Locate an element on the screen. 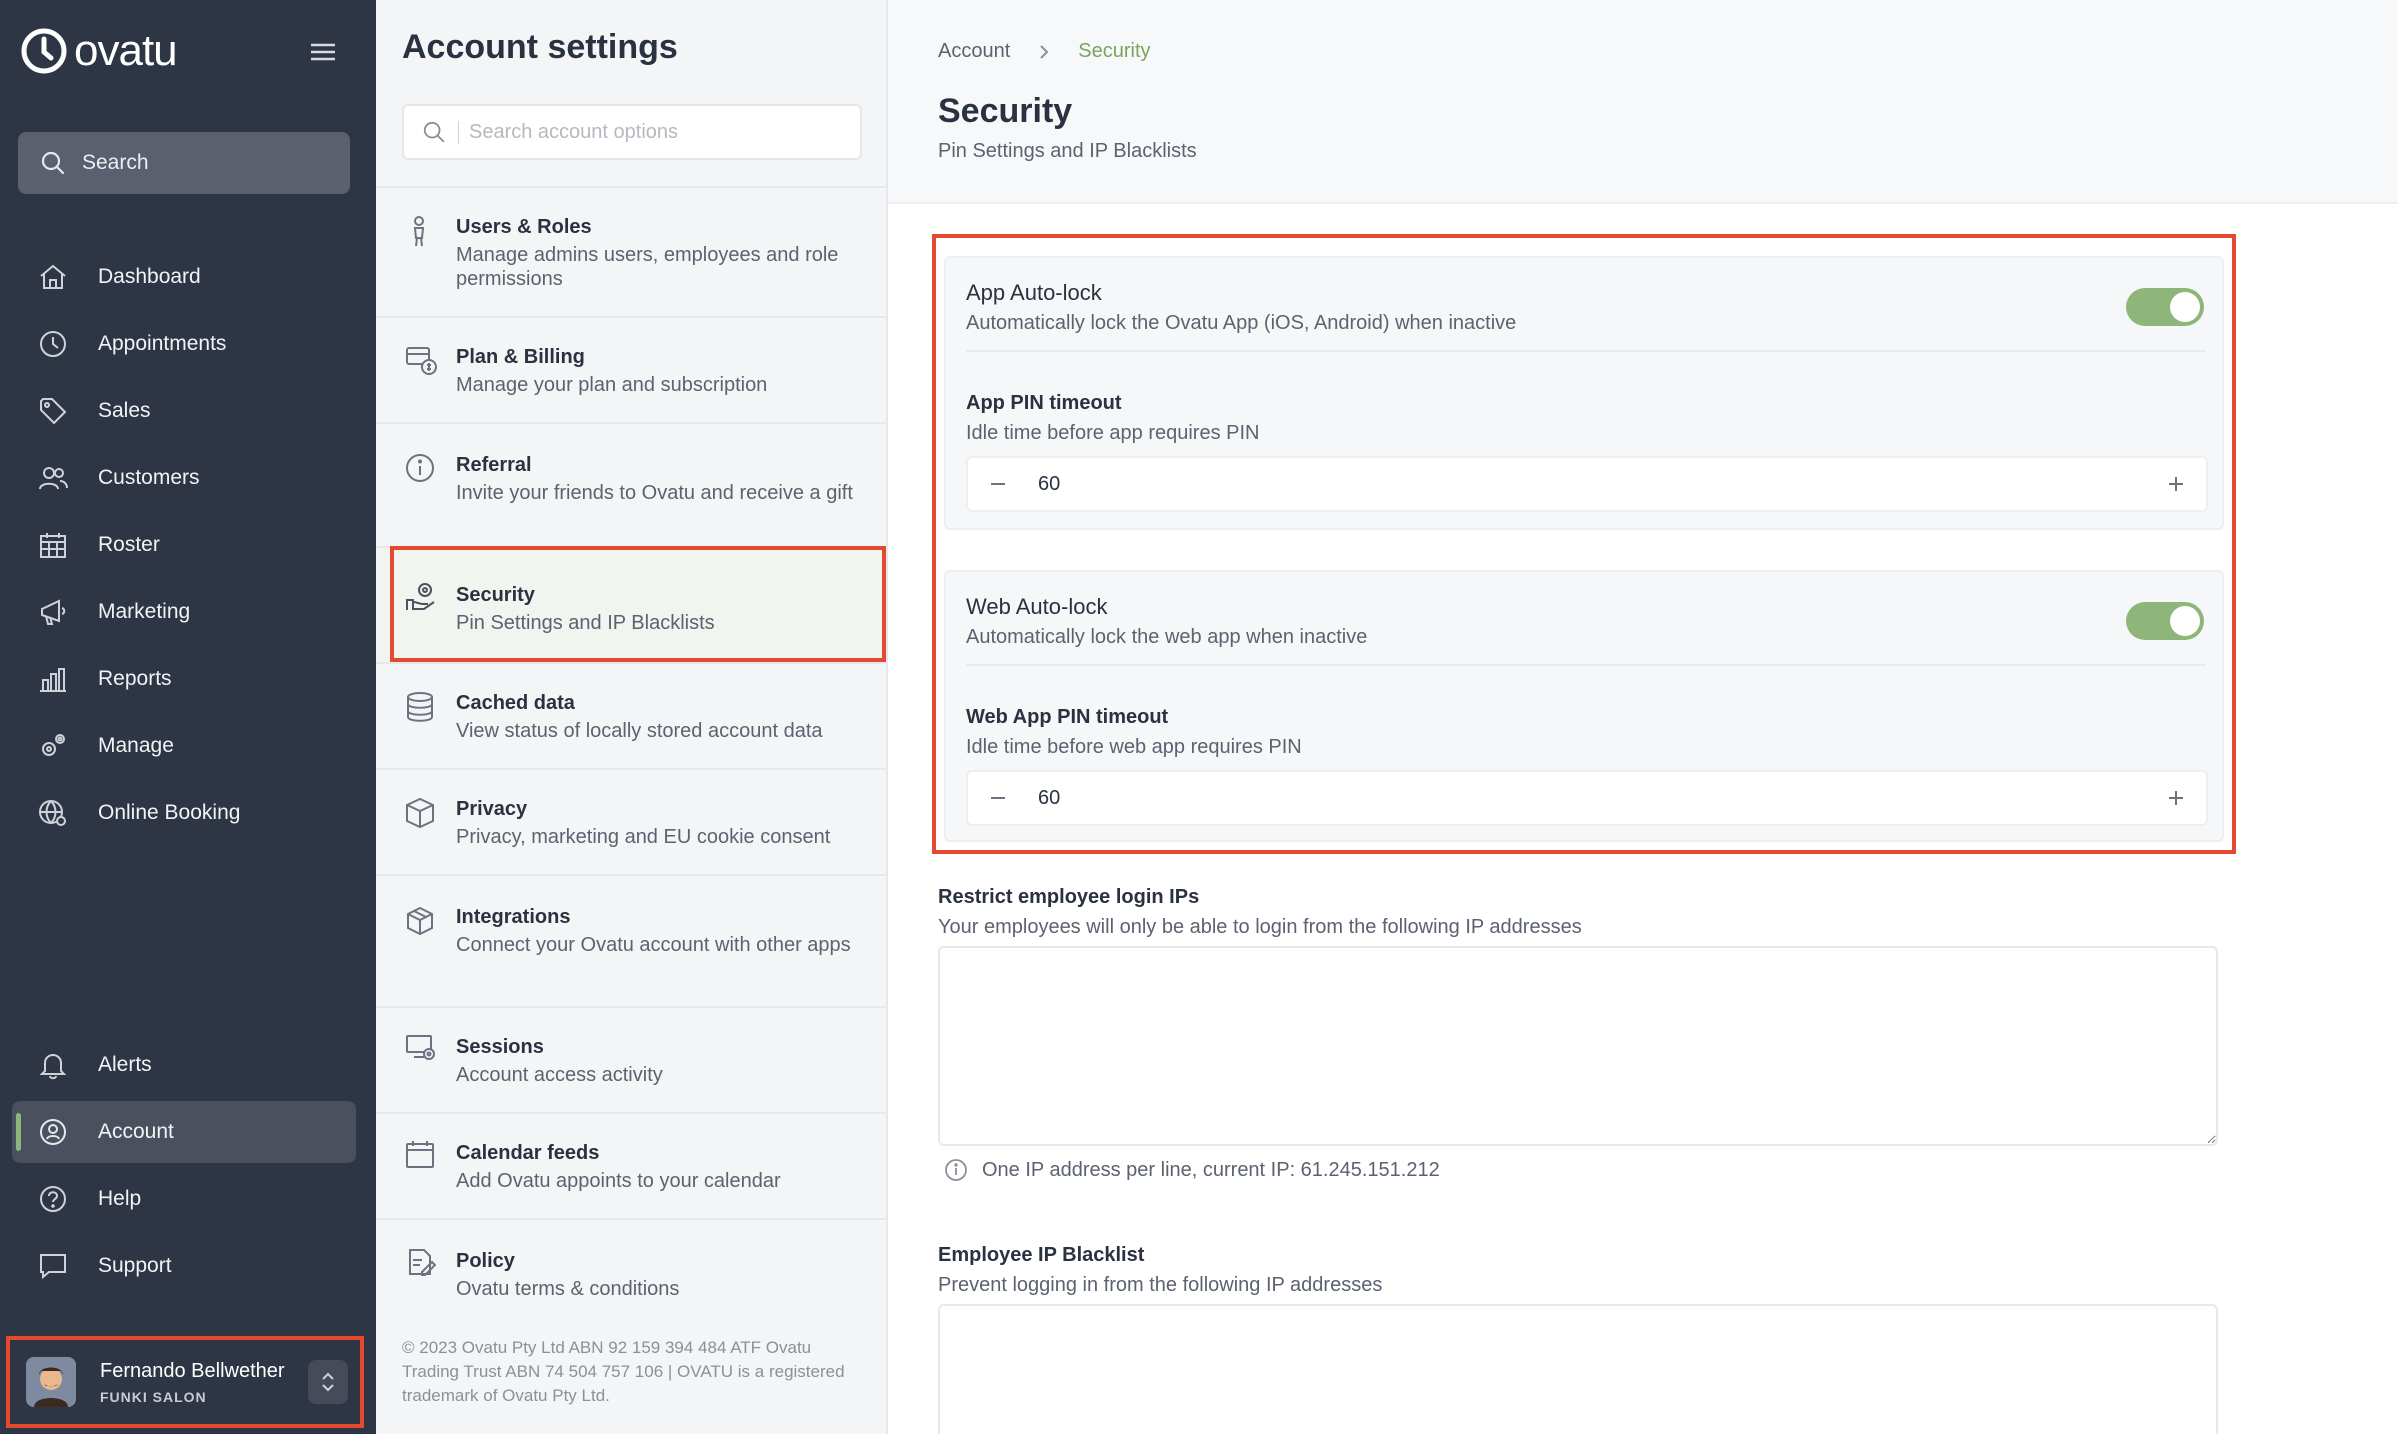  ovatu-logo: ovatu is located at coordinates (99, 51).